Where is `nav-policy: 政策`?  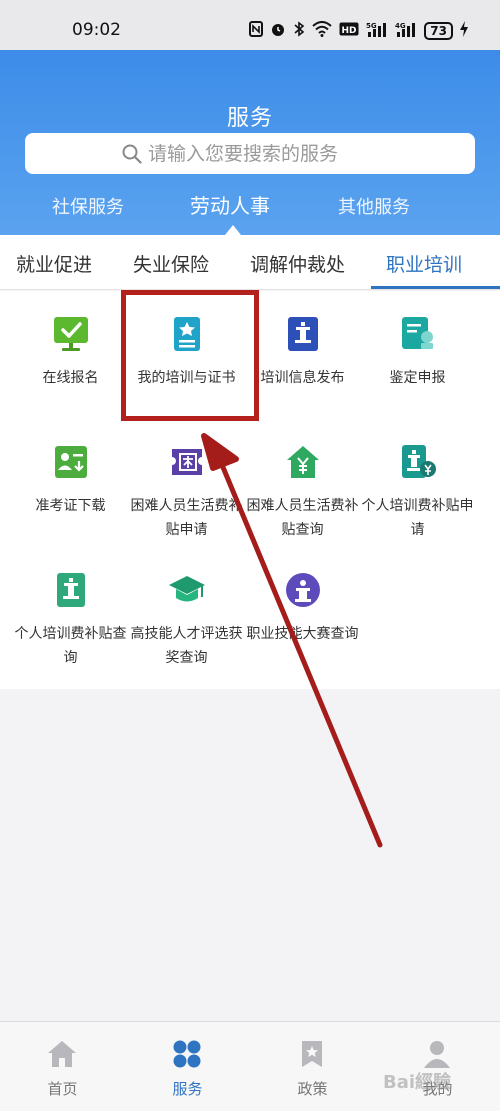 nav-policy: 政策 is located at coordinates (312, 1066).